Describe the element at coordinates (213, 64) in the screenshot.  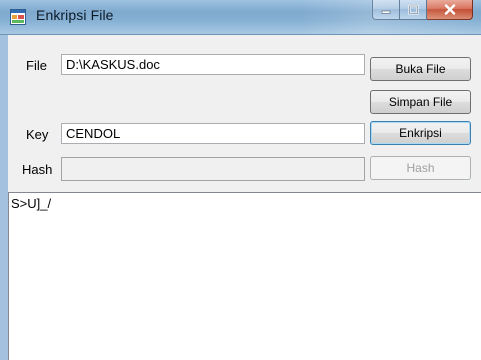
I see `file-path-input: D:\KASKUS.doc` at that location.